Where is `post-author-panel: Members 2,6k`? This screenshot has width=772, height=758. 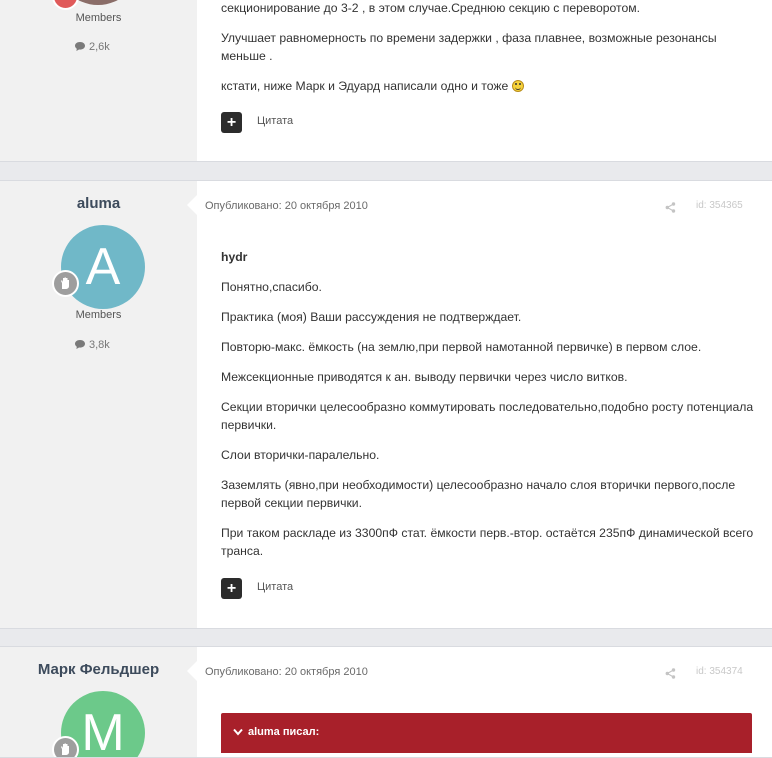 post-author-panel: Members 2,6k is located at coordinates (98, 80).